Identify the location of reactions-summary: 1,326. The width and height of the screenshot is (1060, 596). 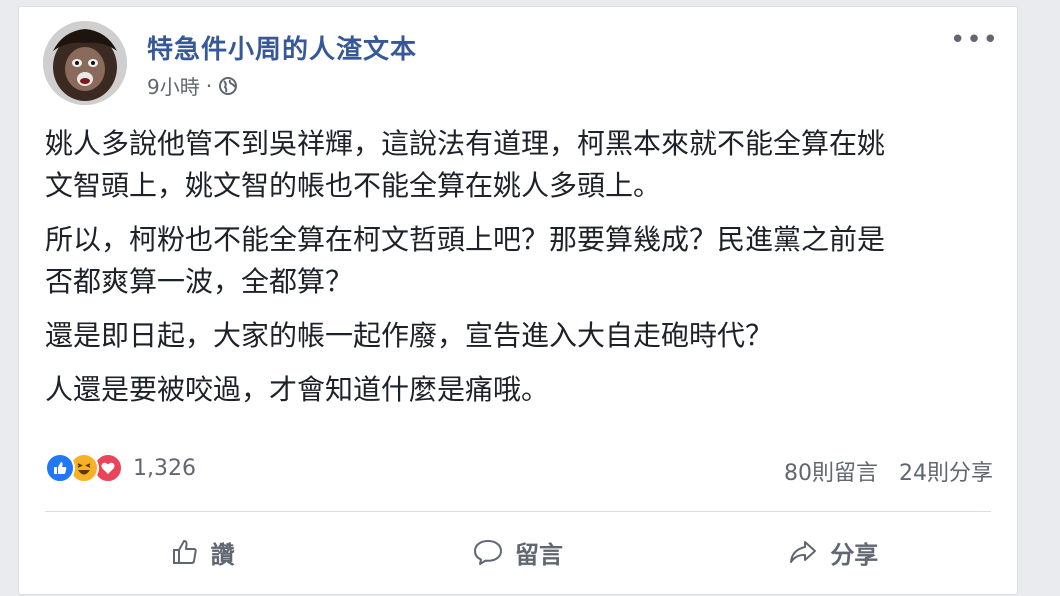
(120, 468).